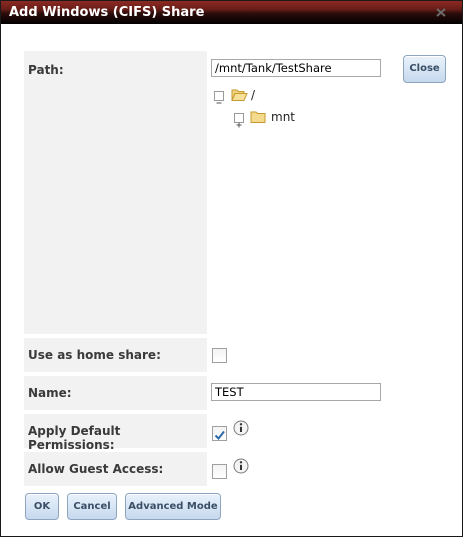  Describe the element at coordinates (424, 69) in the screenshot. I see `path-close-button: Close` at that location.